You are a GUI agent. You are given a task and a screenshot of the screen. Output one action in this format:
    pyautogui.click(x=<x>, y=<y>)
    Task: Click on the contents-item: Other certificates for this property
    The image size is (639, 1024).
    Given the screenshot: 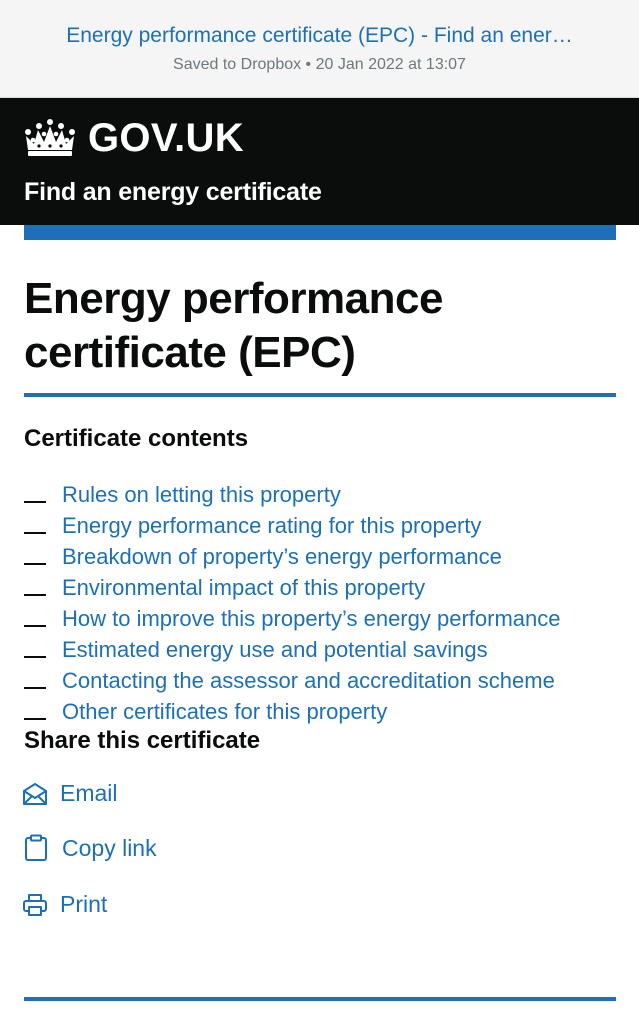 What is the action you would take?
    pyautogui.click(x=292, y=711)
    